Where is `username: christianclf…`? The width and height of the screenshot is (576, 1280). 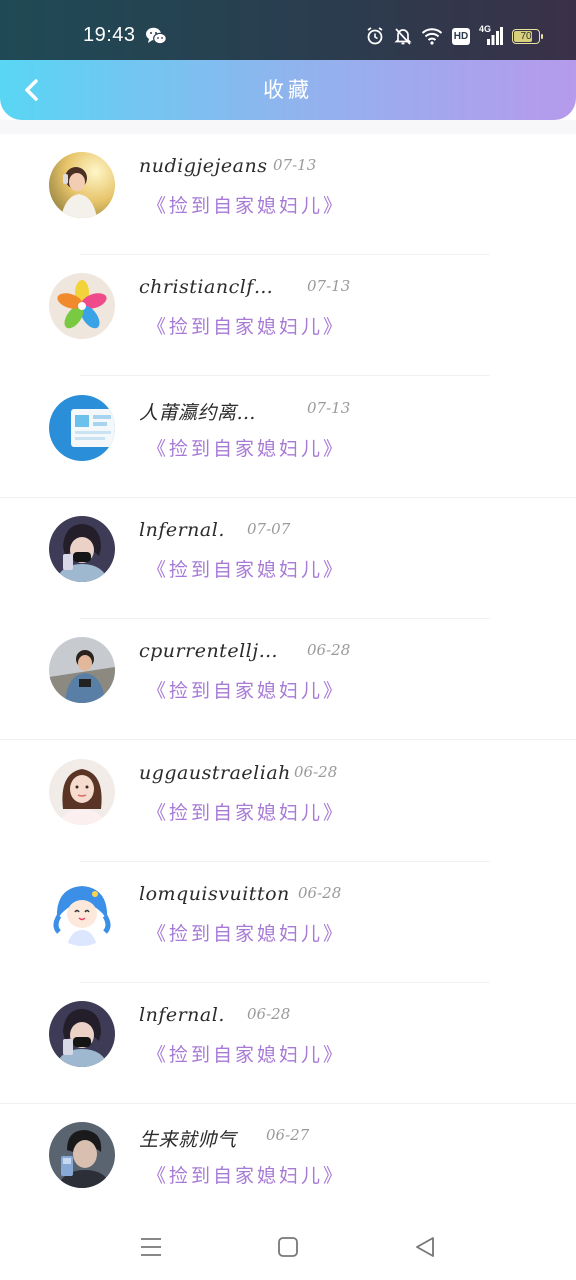 username: christianclf… is located at coordinates (206, 287).